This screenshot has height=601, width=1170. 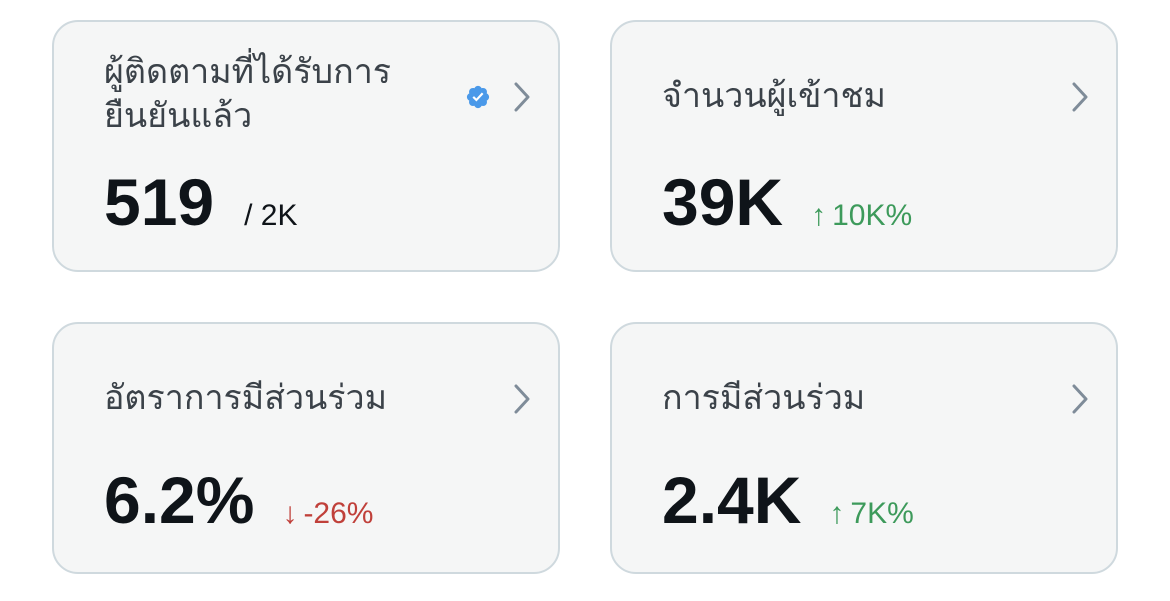 What do you see at coordinates (787, 202) in the screenshot?
I see `metric-row: 39K ↑ 10K%` at bounding box center [787, 202].